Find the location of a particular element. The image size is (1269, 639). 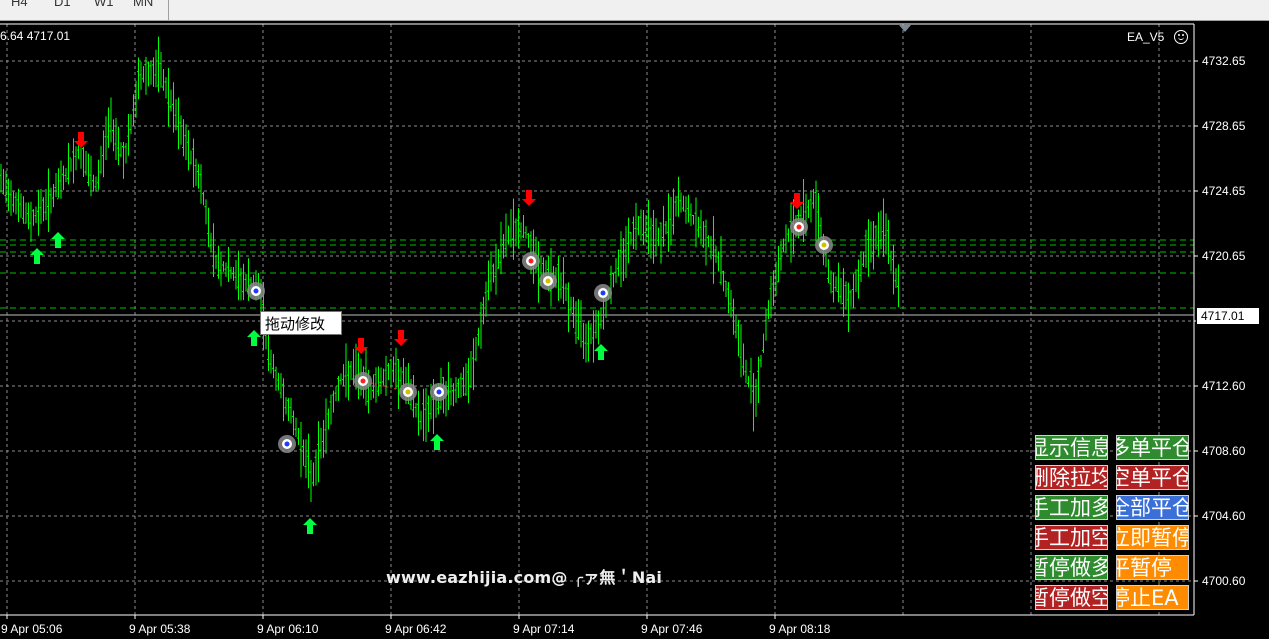

ea-name-label: EA_V5 is located at coordinates (1146, 37).